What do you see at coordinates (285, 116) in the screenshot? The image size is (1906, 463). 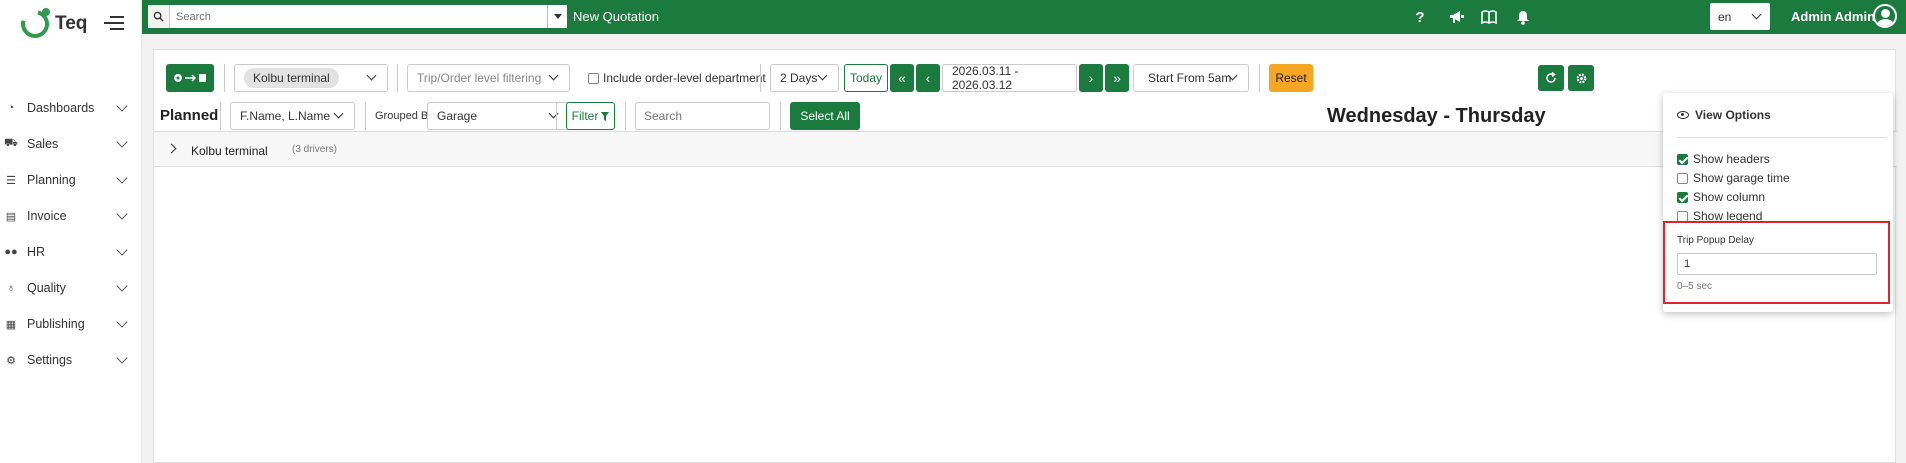 I see `name-format-value: F.Name, L.Name` at bounding box center [285, 116].